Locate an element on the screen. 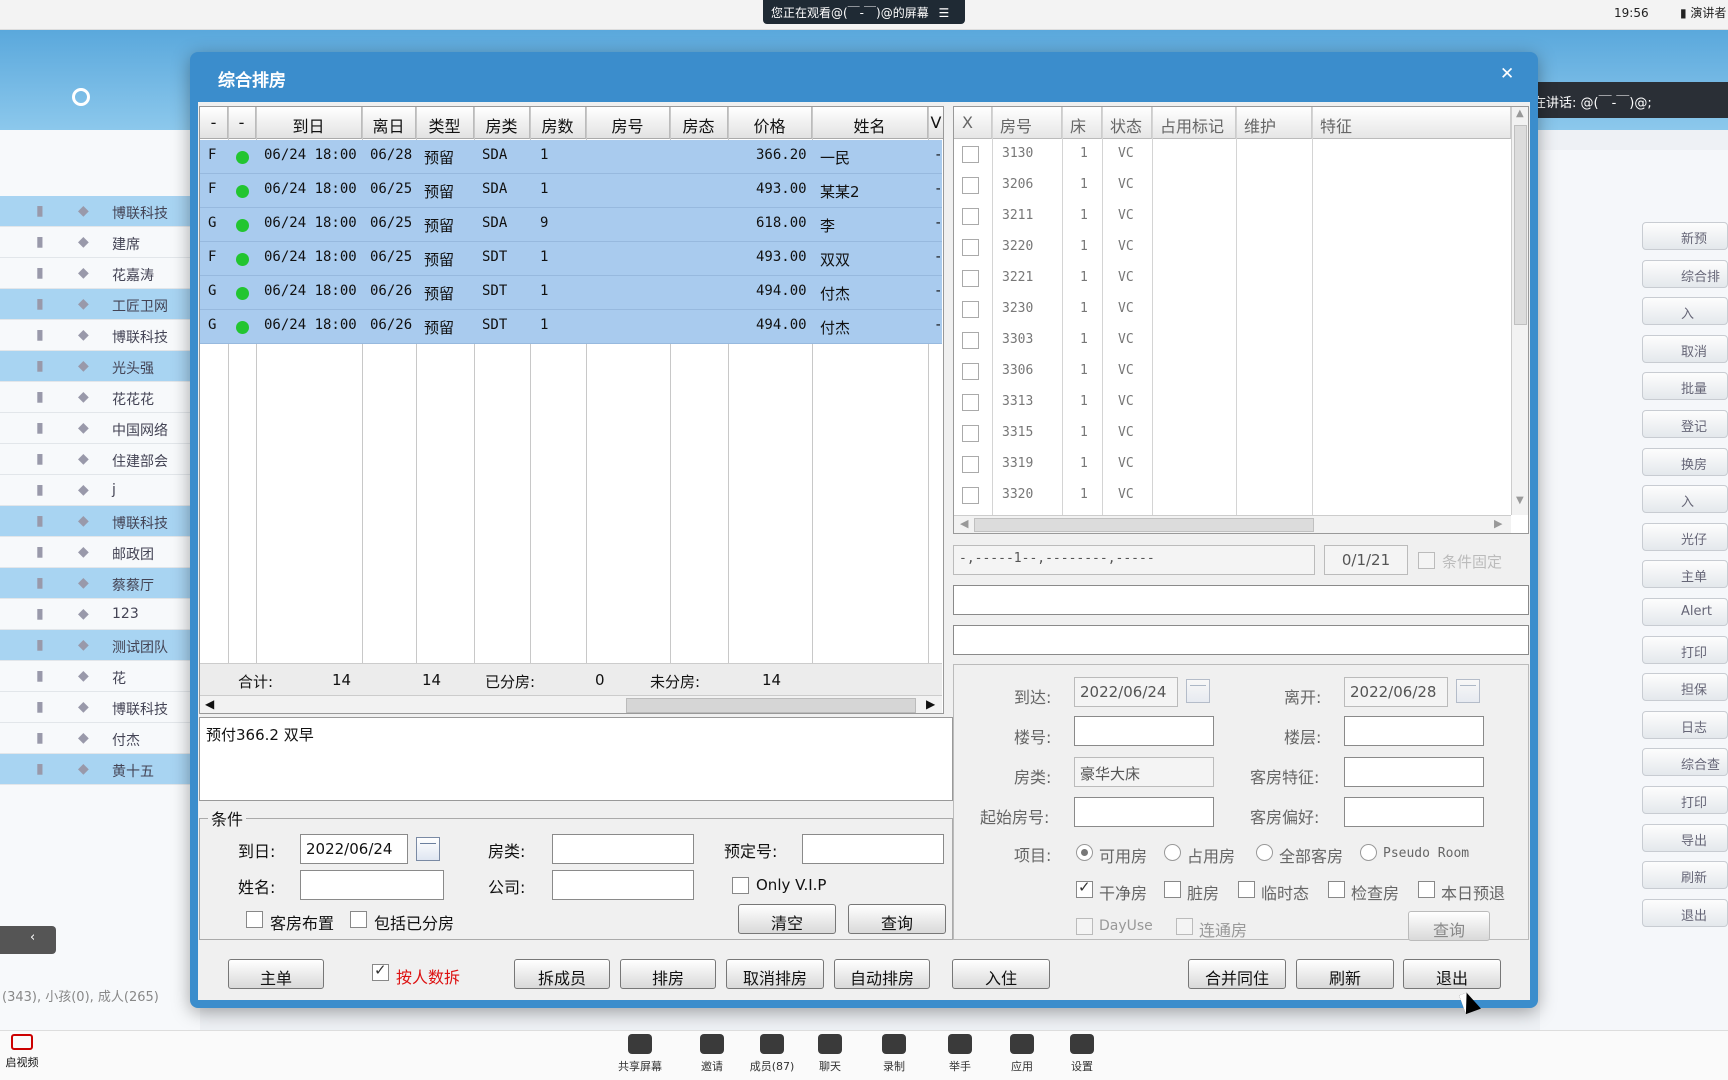 The width and height of the screenshot is (1728, 1080). column-header: 房类 is located at coordinates (502, 123).